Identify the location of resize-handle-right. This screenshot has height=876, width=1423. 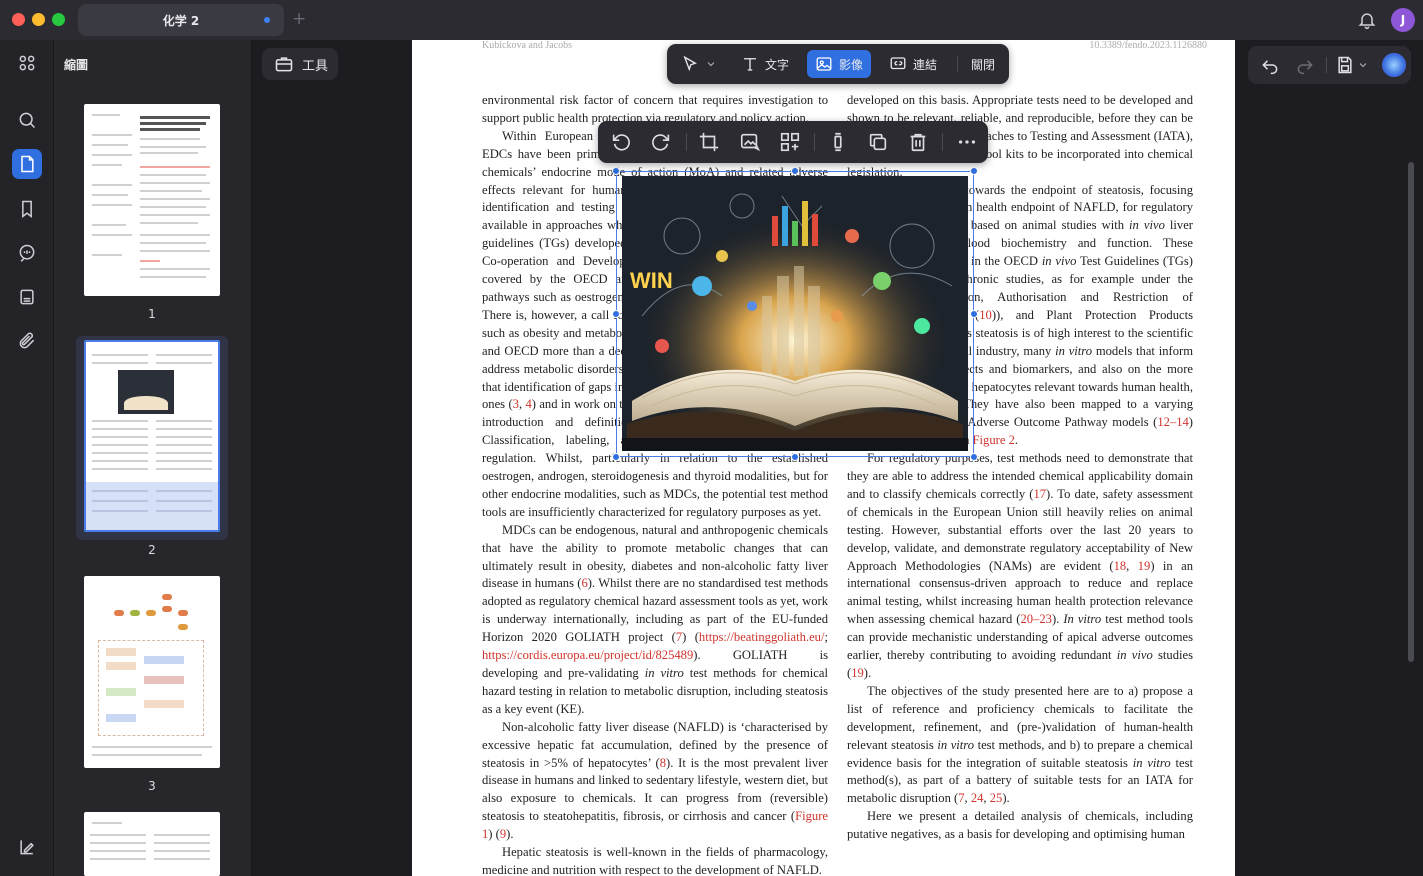
(974, 314).